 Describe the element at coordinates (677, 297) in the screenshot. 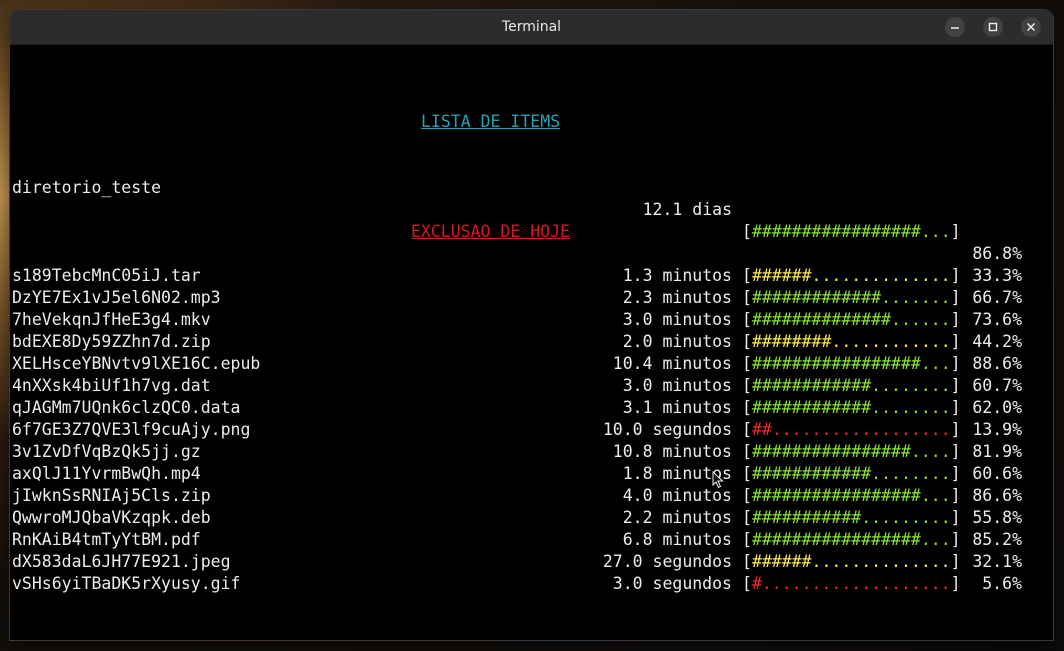

I see `item-time: 2.3 minutos` at that location.